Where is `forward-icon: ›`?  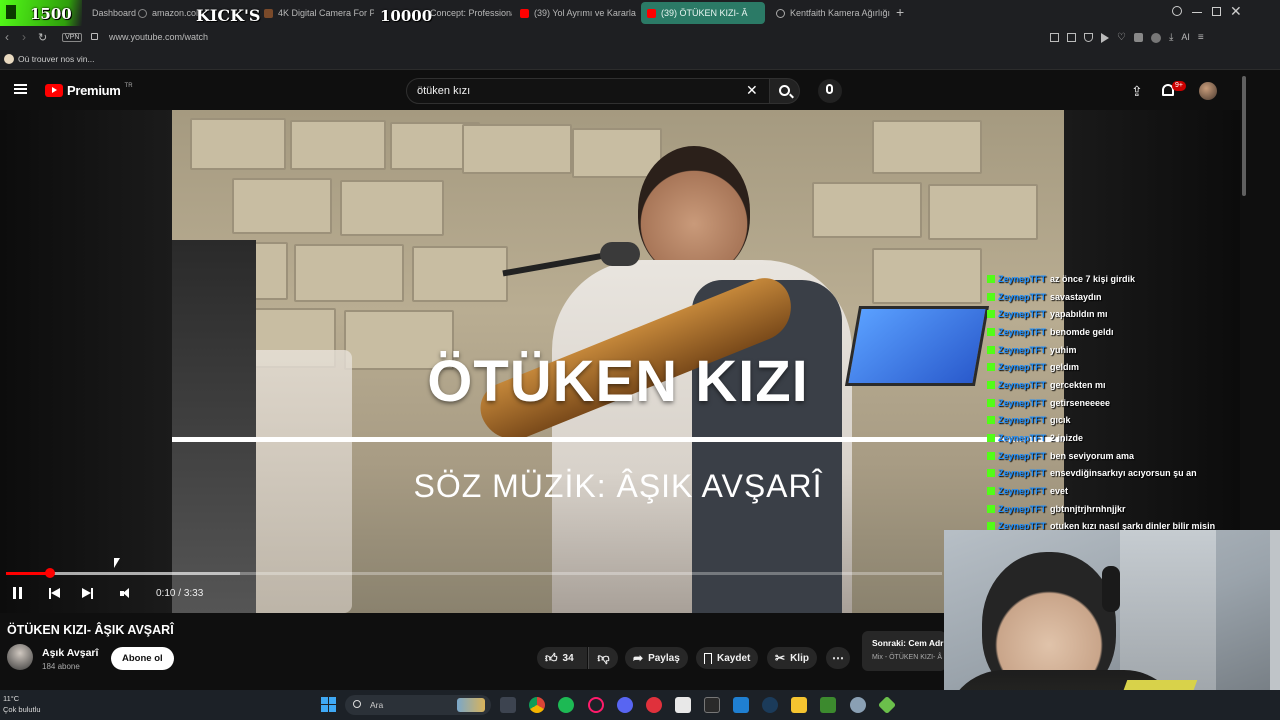 forward-icon: › is located at coordinates (24, 37).